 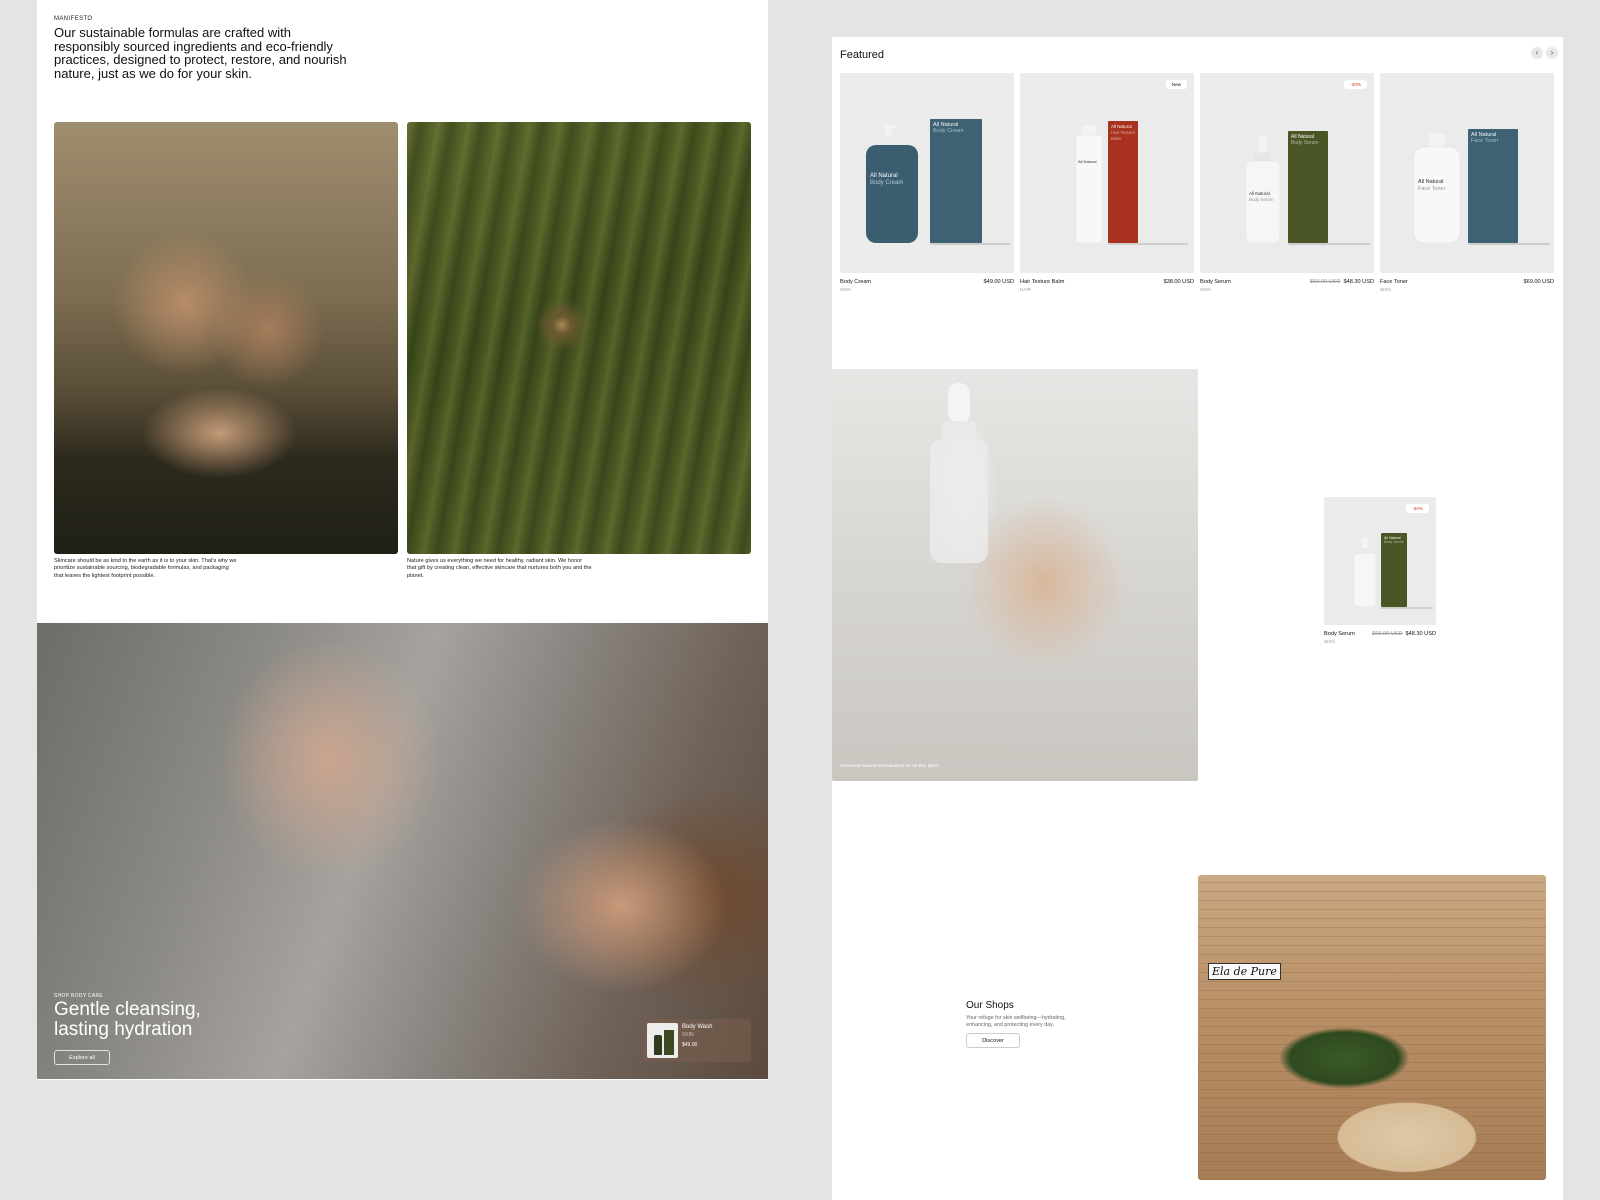 What do you see at coordinates (990, 1005) in the screenshot?
I see `shops-heading: Our Shops` at bounding box center [990, 1005].